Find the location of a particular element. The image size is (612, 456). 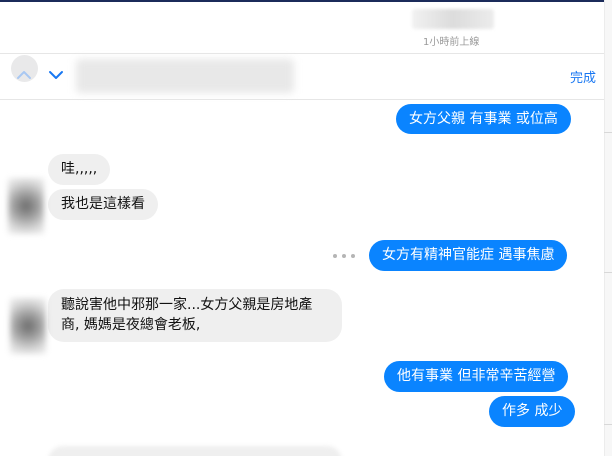

message-line: 聽說害他中邪那一家...女方父親是房地產 is located at coordinates (187, 305).